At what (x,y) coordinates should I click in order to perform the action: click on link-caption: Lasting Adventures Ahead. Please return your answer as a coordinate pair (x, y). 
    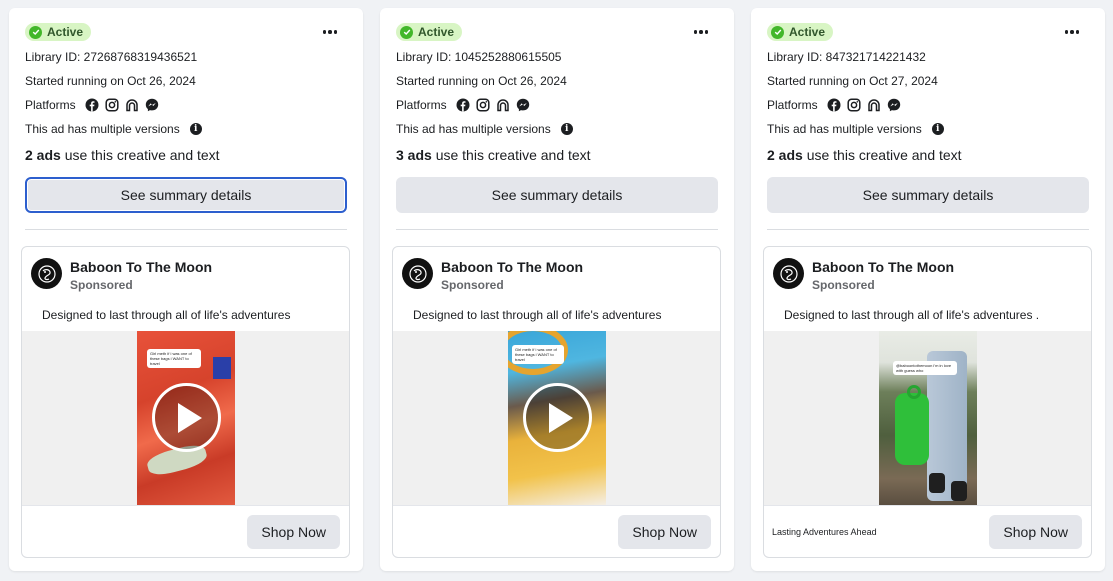
    Looking at the image, I should click on (824, 532).